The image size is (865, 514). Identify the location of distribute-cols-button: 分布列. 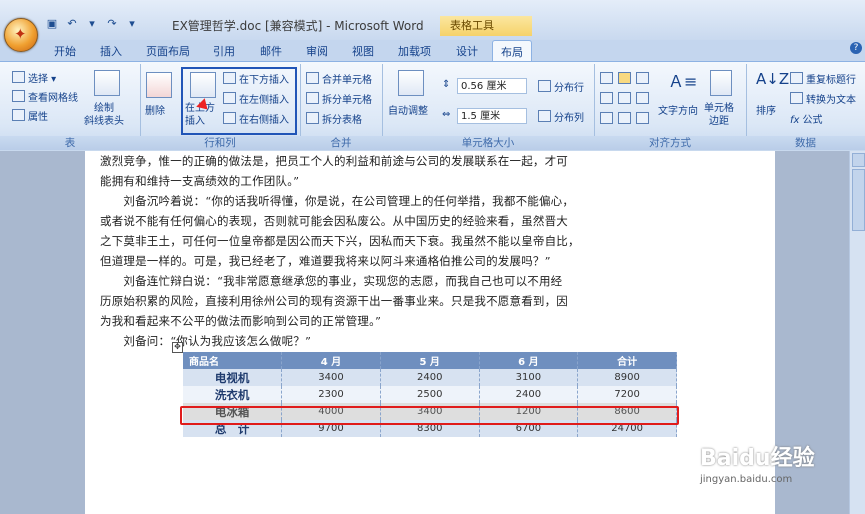
(561, 116).